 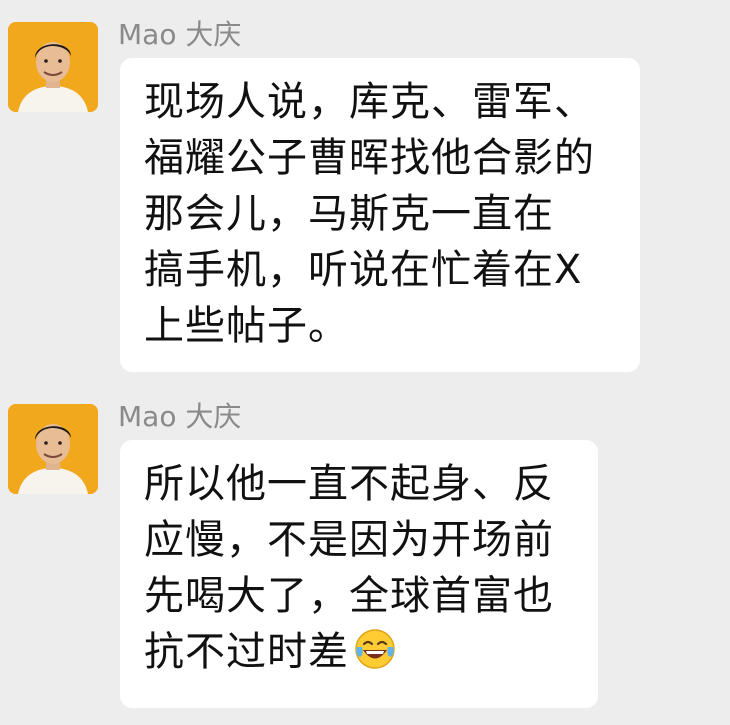 I want to click on message-text-line: 抗不过时差, so click(x=361, y=652).